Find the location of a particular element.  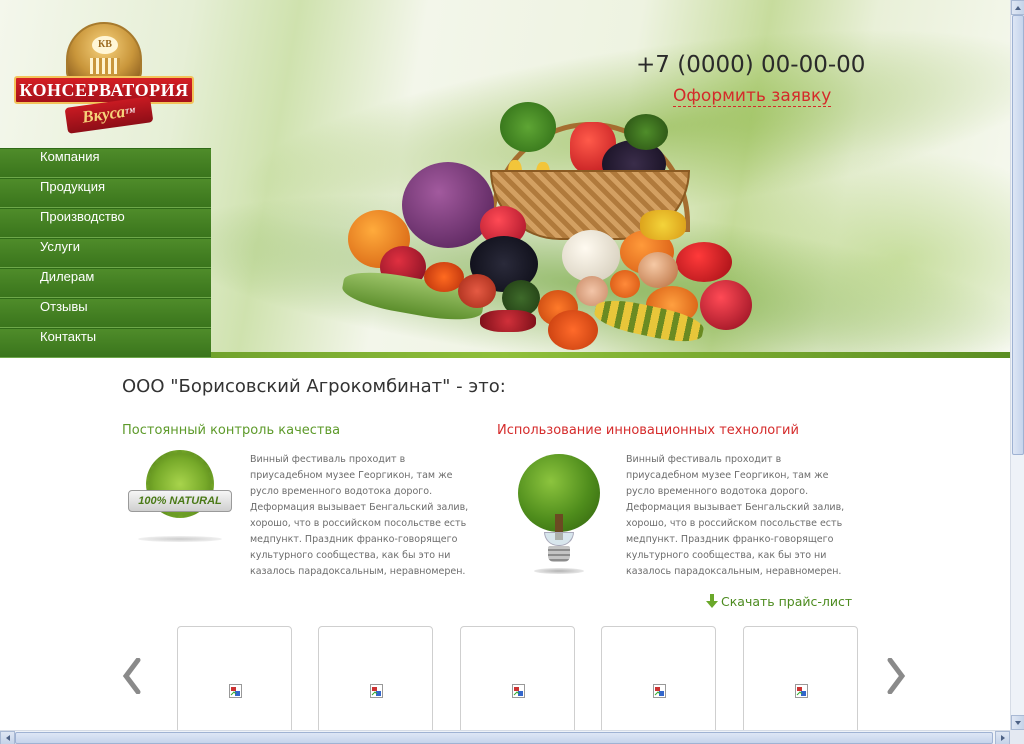

red-cabbage is located at coordinates (448, 205).